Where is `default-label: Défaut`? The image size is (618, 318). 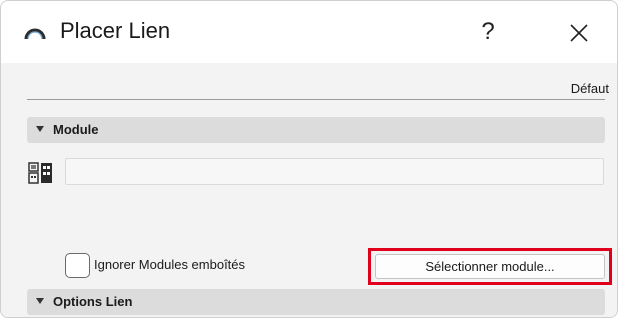 default-label: Défaut is located at coordinates (589, 88).